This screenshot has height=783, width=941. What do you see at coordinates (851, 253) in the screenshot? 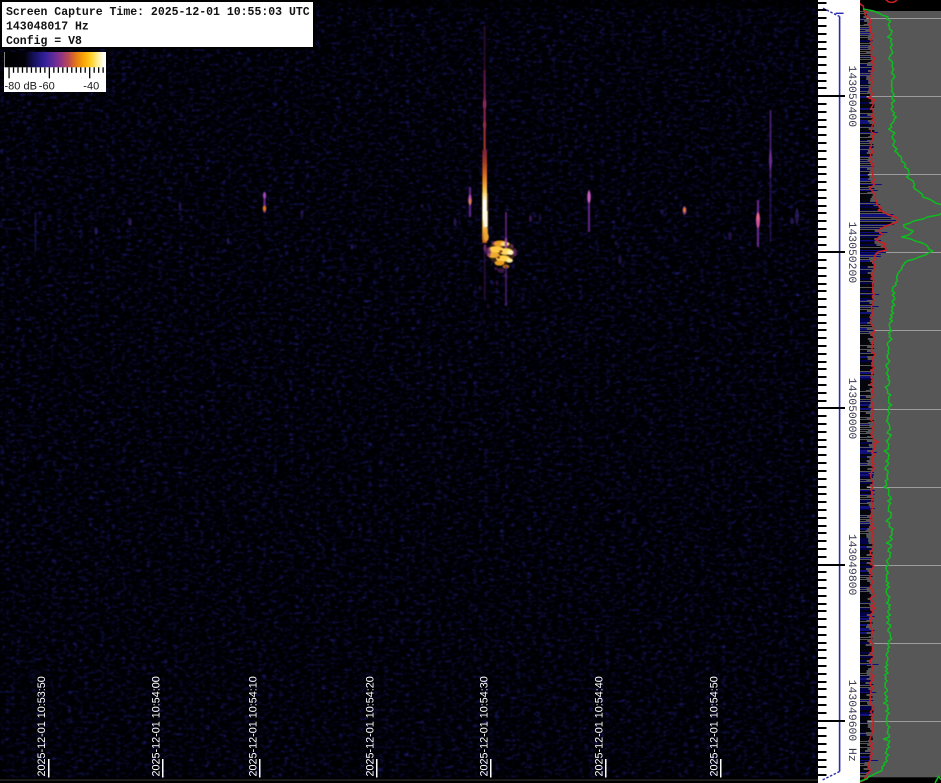
I see `svg-text: 143050200` at bounding box center [851, 253].